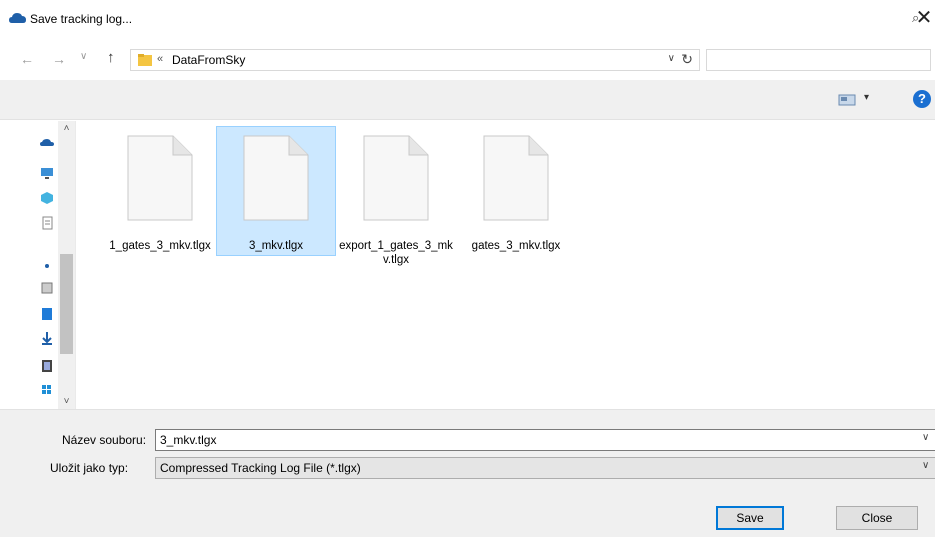  I want to click on navigation-bar: ← → ∨ ↑ « DataFromSky ∨ ↻, so click(467, 59).